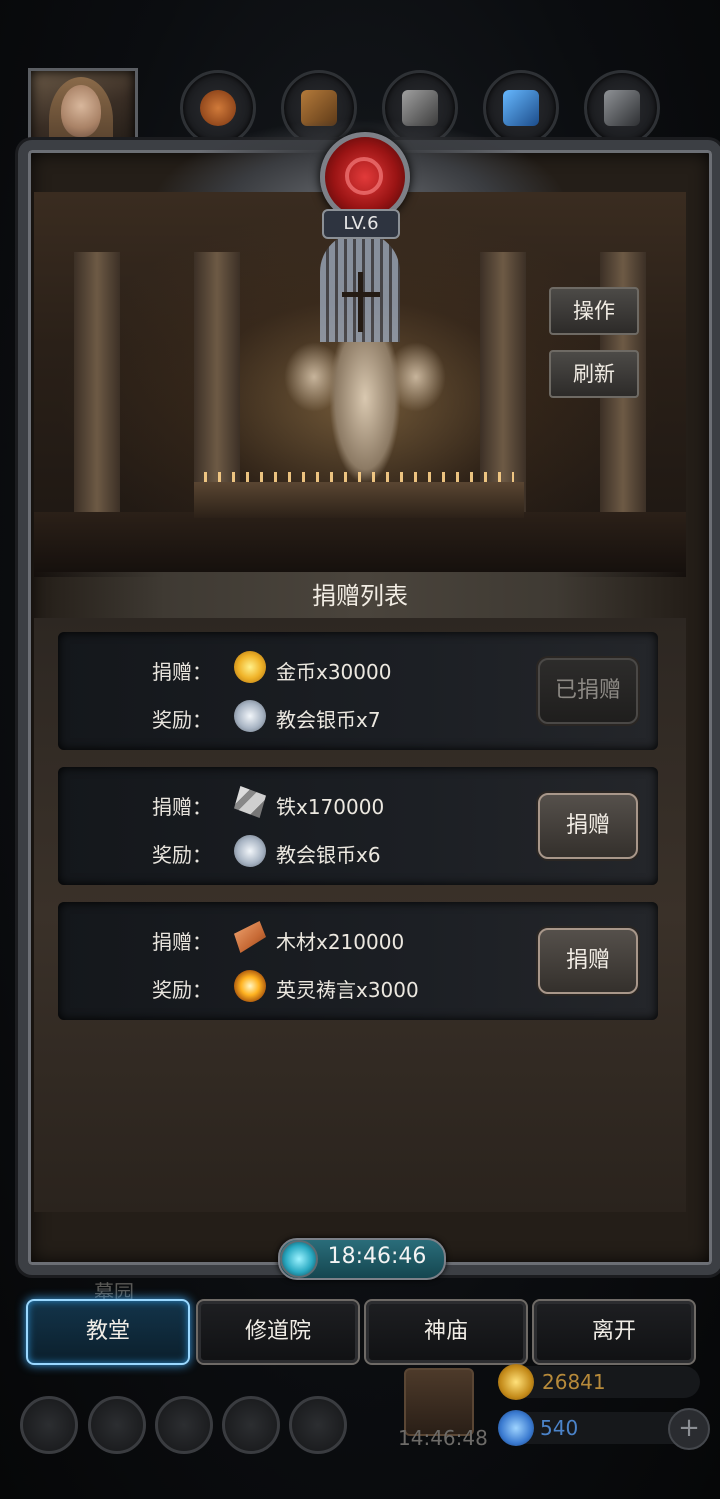  What do you see at coordinates (278, 1332) in the screenshot?
I see `tab-monastery: 修道院` at bounding box center [278, 1332].